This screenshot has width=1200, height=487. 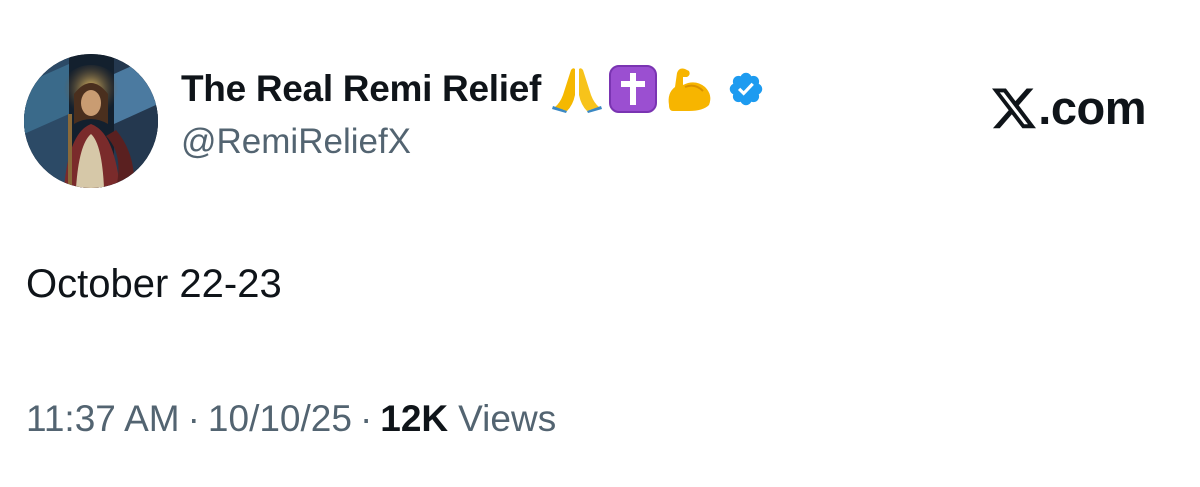 I want to click on author-name-row: The Real Remi Relief, so click(x=473, y=89).